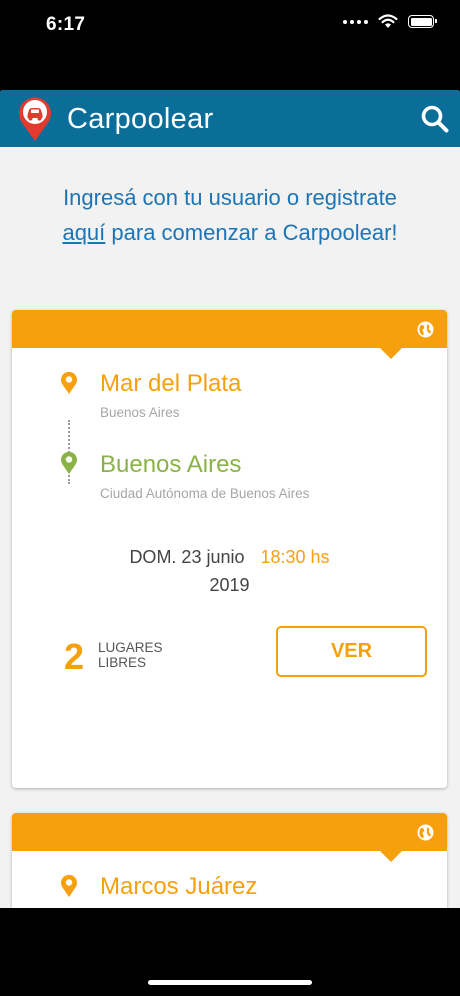  I want to click on app-header: Carpoolear, so click(230, 118).